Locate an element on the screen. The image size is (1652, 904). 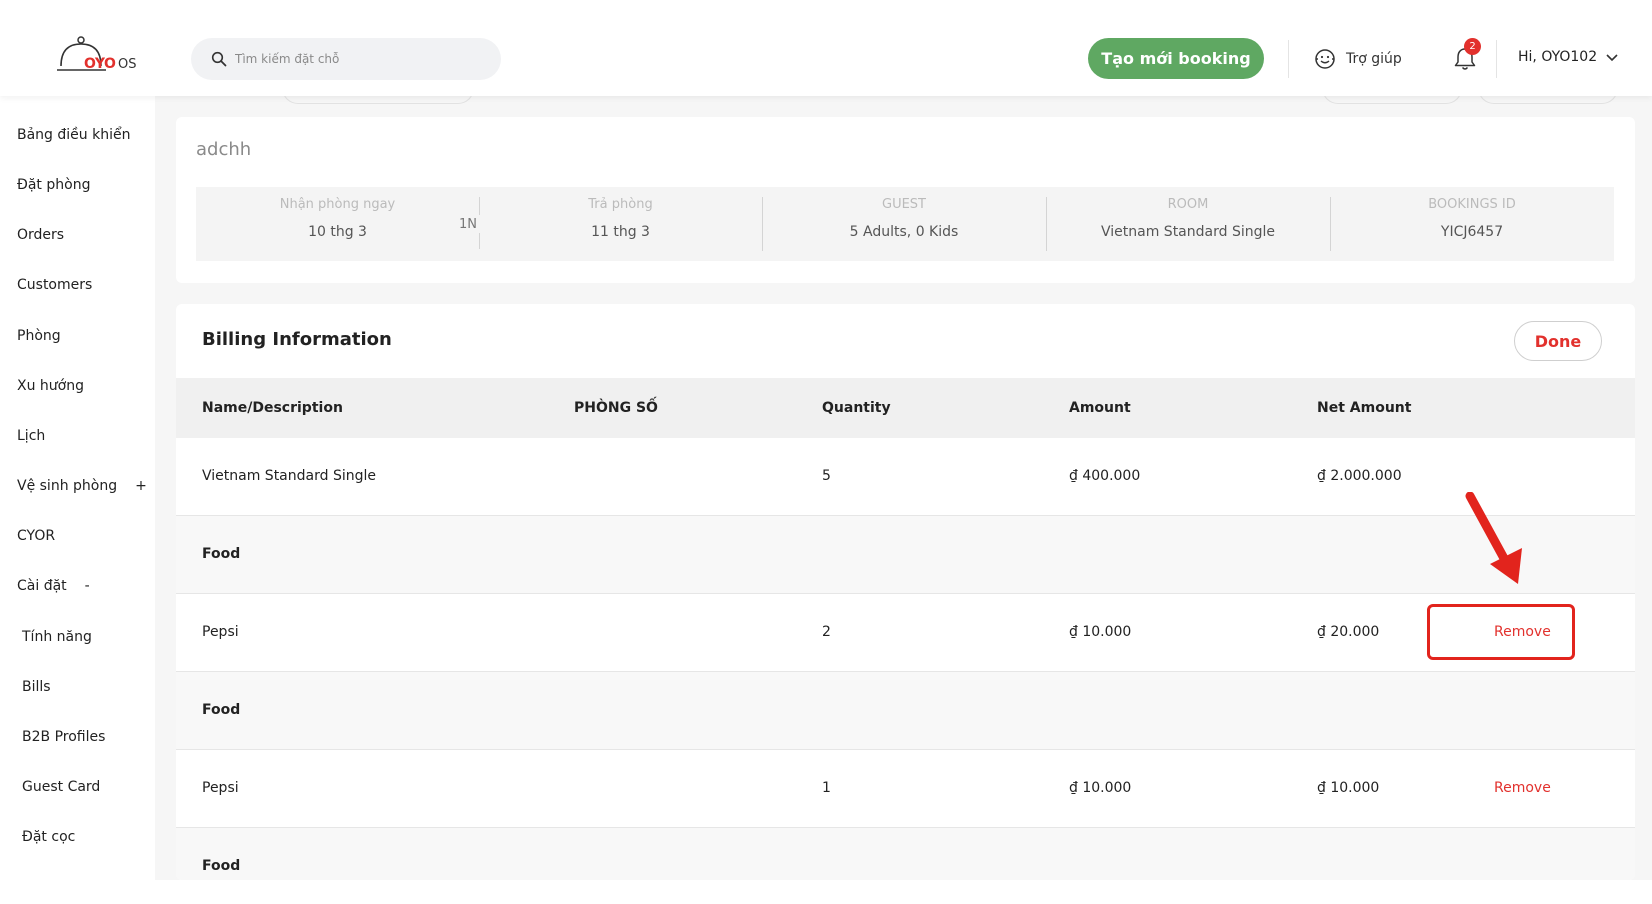
sidebar-item-trends: Xu hướng is located at coordinates (50, 386).